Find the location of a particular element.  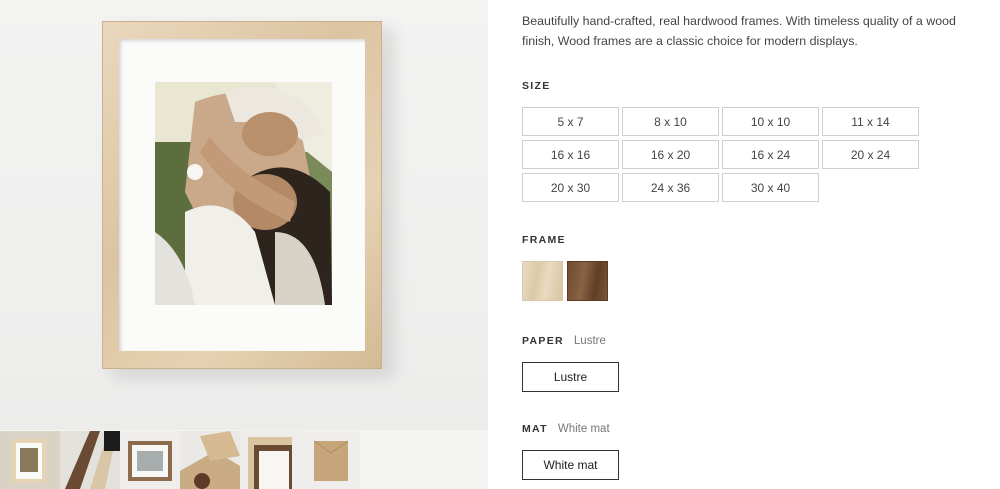

size-option-5x7: 5 x 7 is located at coordinates (570, 121).